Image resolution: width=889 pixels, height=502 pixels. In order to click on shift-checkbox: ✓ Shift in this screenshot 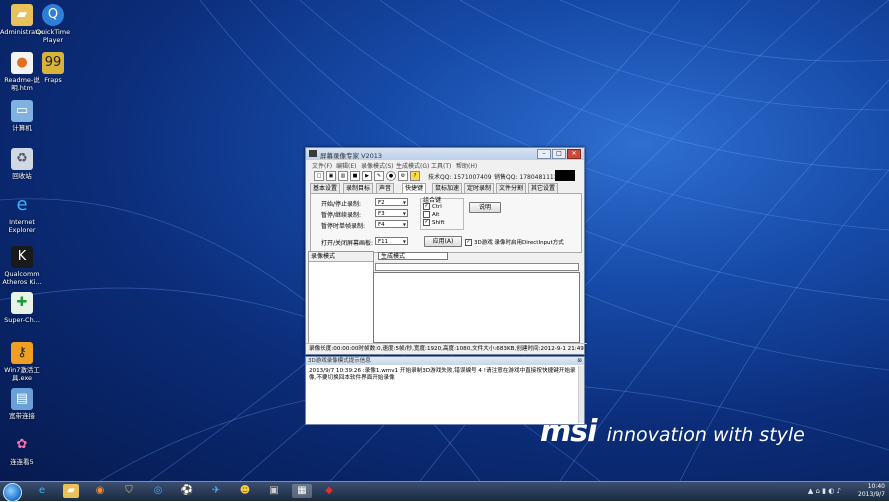, I will do `click(434, 222)`.